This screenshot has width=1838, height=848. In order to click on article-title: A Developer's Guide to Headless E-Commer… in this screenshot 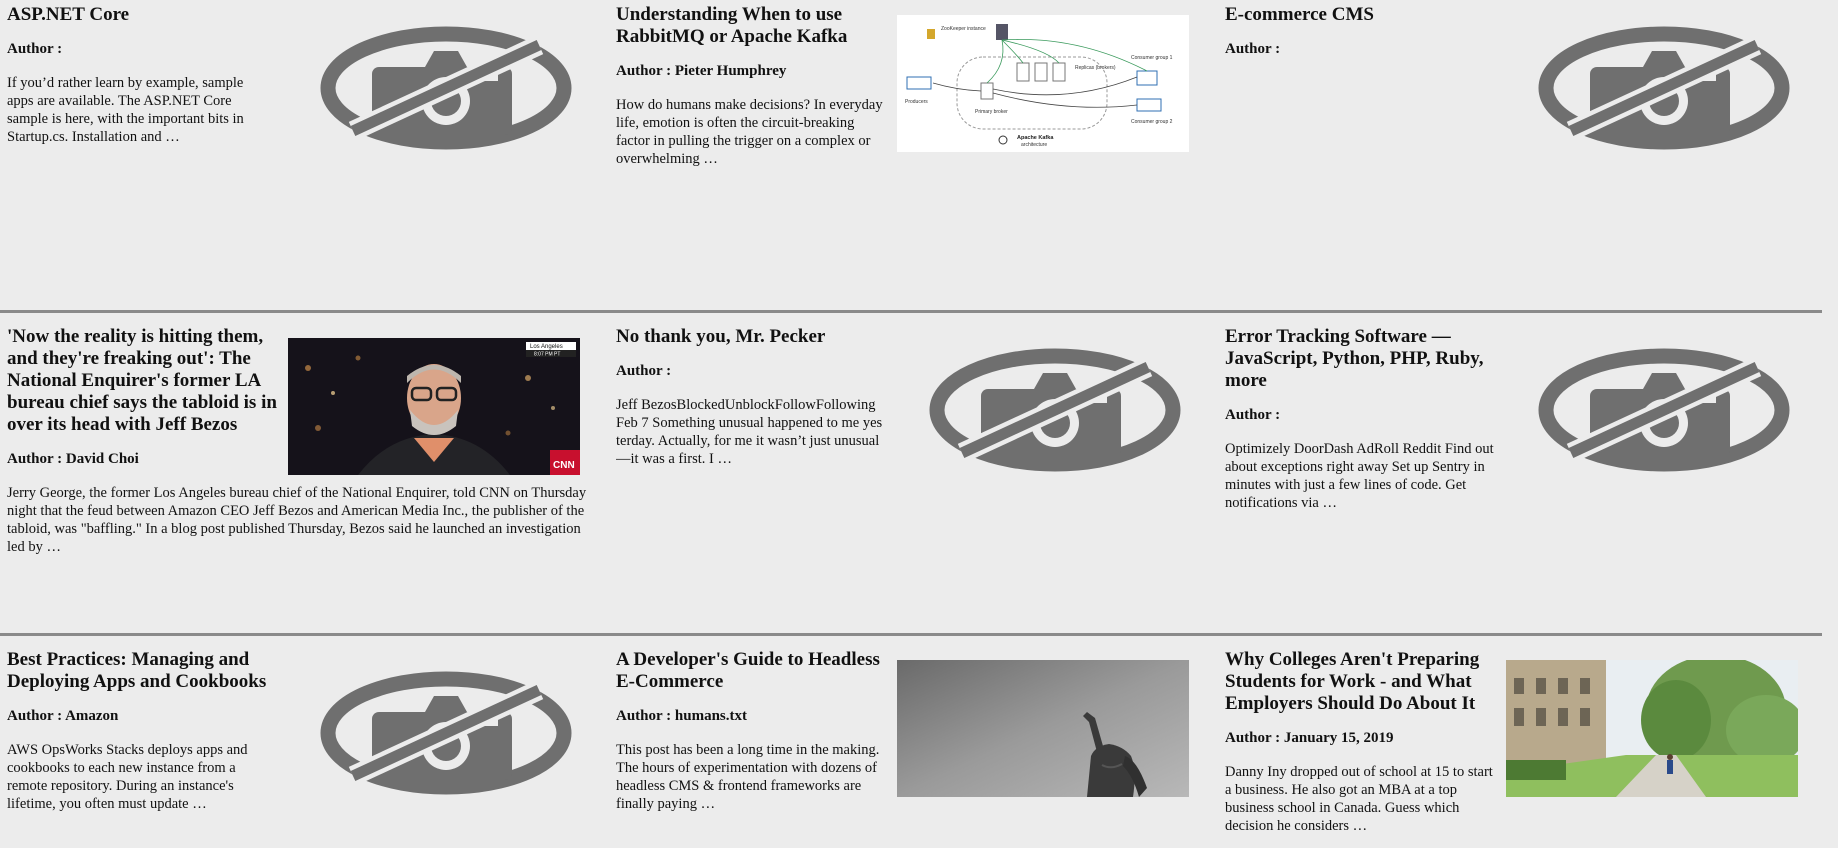, I will do `click(751, 671)`.